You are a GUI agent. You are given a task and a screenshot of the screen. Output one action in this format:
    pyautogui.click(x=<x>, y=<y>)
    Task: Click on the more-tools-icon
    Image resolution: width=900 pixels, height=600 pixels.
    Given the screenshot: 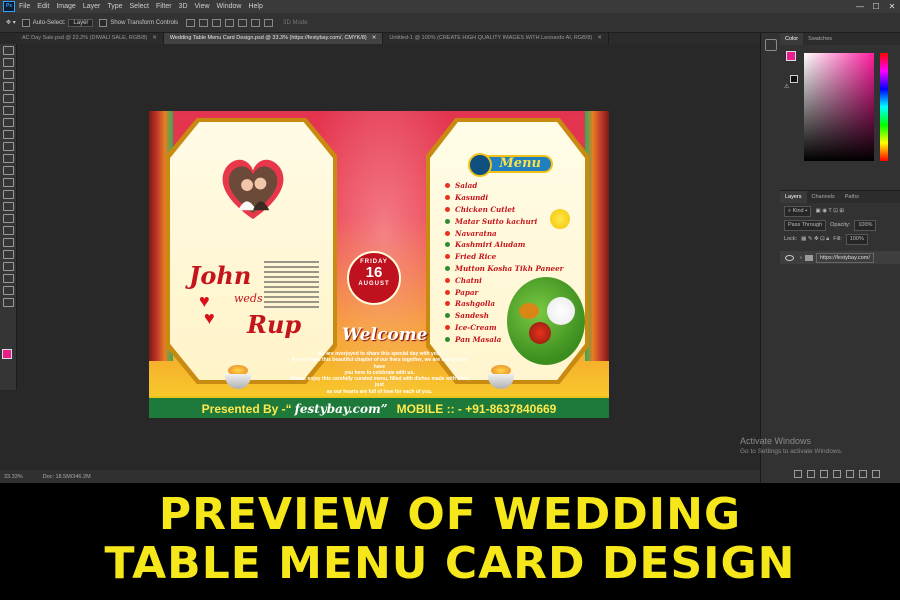 What is the action you would take?
    pyautogui.click(x=8, y=302)
    